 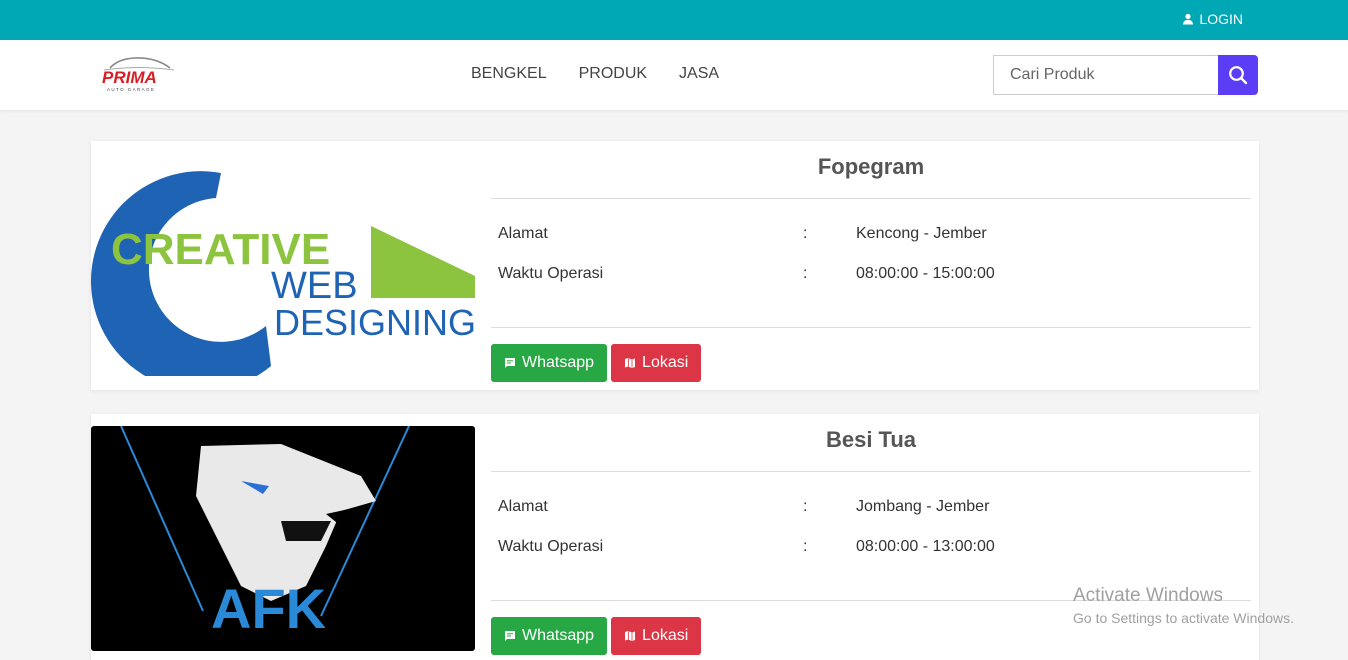 I want to click on bengkel-title: Besi Tua, so click(x=871, y=439).